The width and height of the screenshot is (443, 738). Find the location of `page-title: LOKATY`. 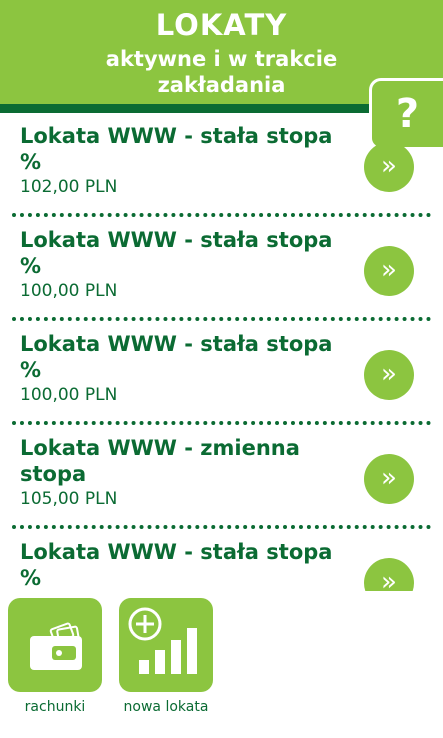

page-title: LOKATY is located at coordinates (221, 25).